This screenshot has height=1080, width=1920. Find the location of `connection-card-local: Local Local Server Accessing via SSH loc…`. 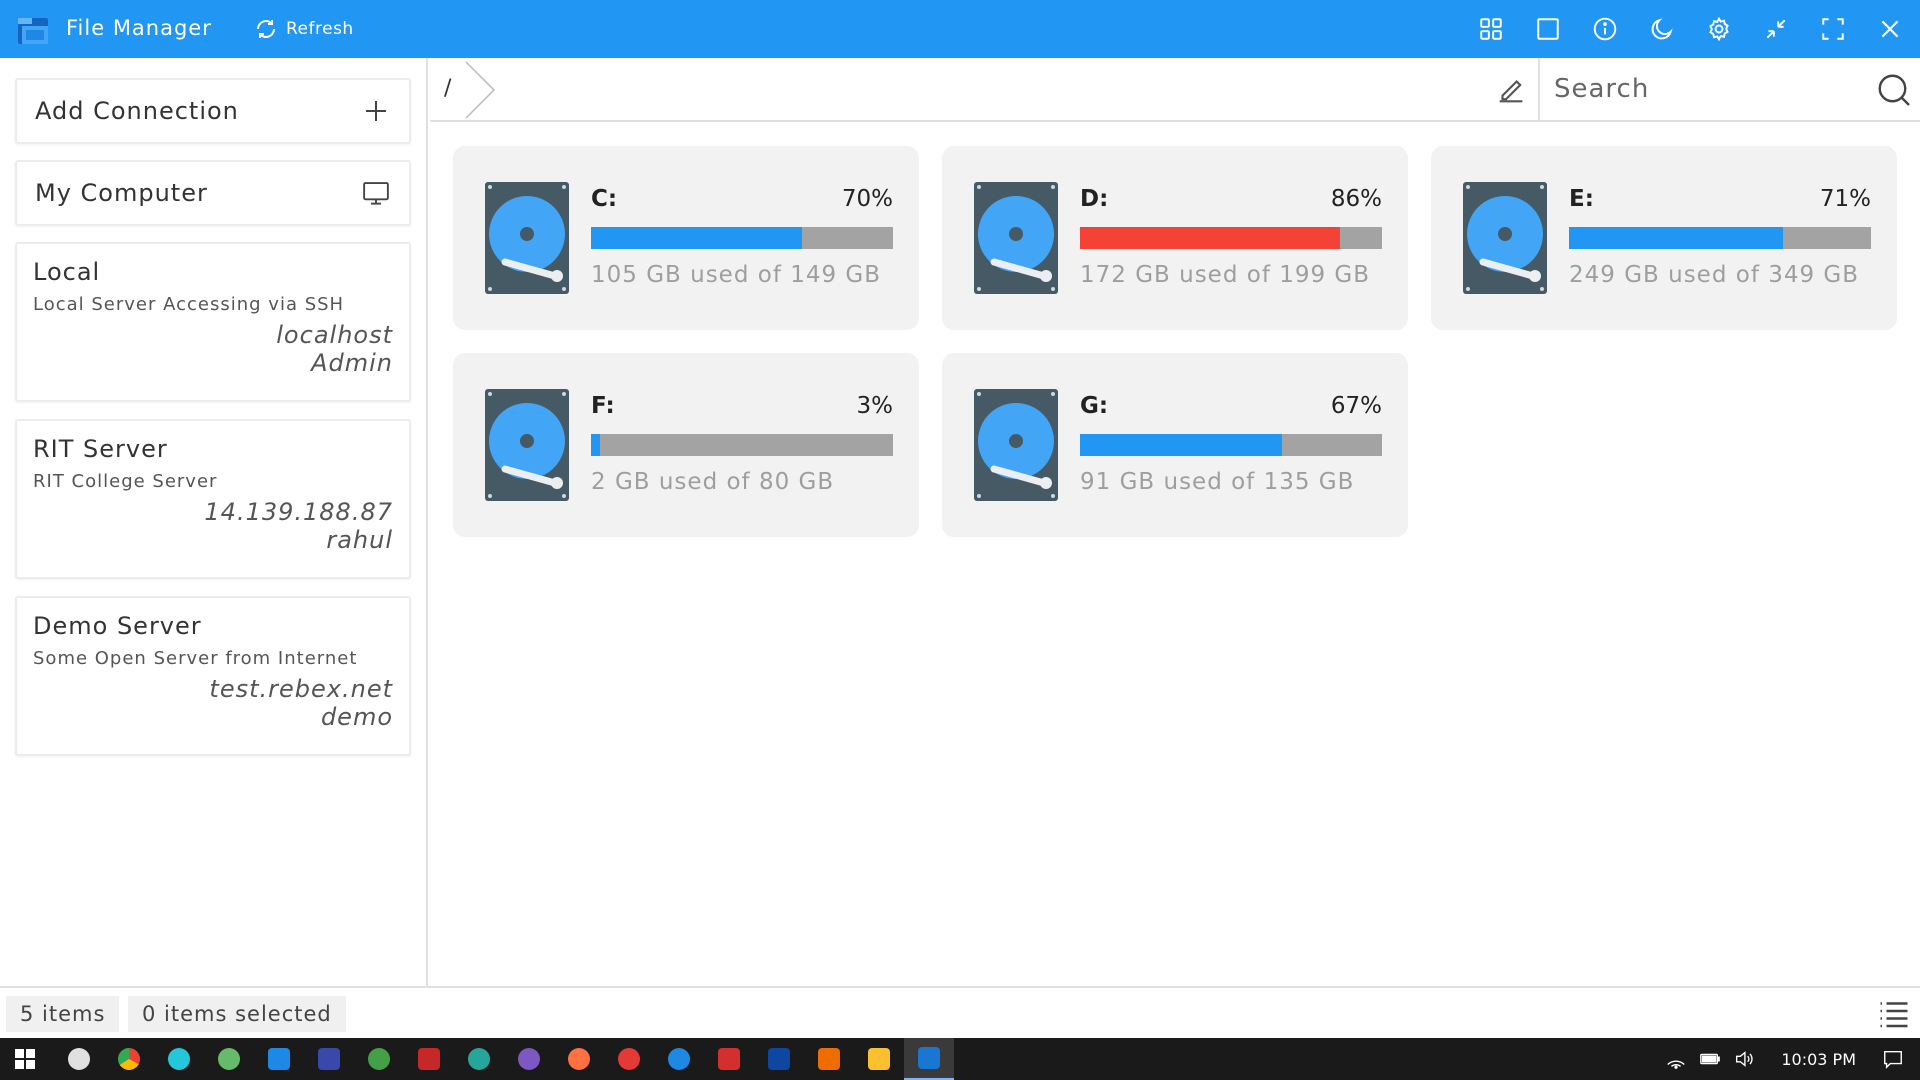

connection-card-local: Local Local Server Accessing via SSH loc… is located at coordinates (213, 322).